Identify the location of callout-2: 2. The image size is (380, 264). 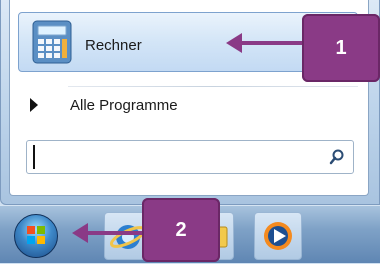
(181, 230).